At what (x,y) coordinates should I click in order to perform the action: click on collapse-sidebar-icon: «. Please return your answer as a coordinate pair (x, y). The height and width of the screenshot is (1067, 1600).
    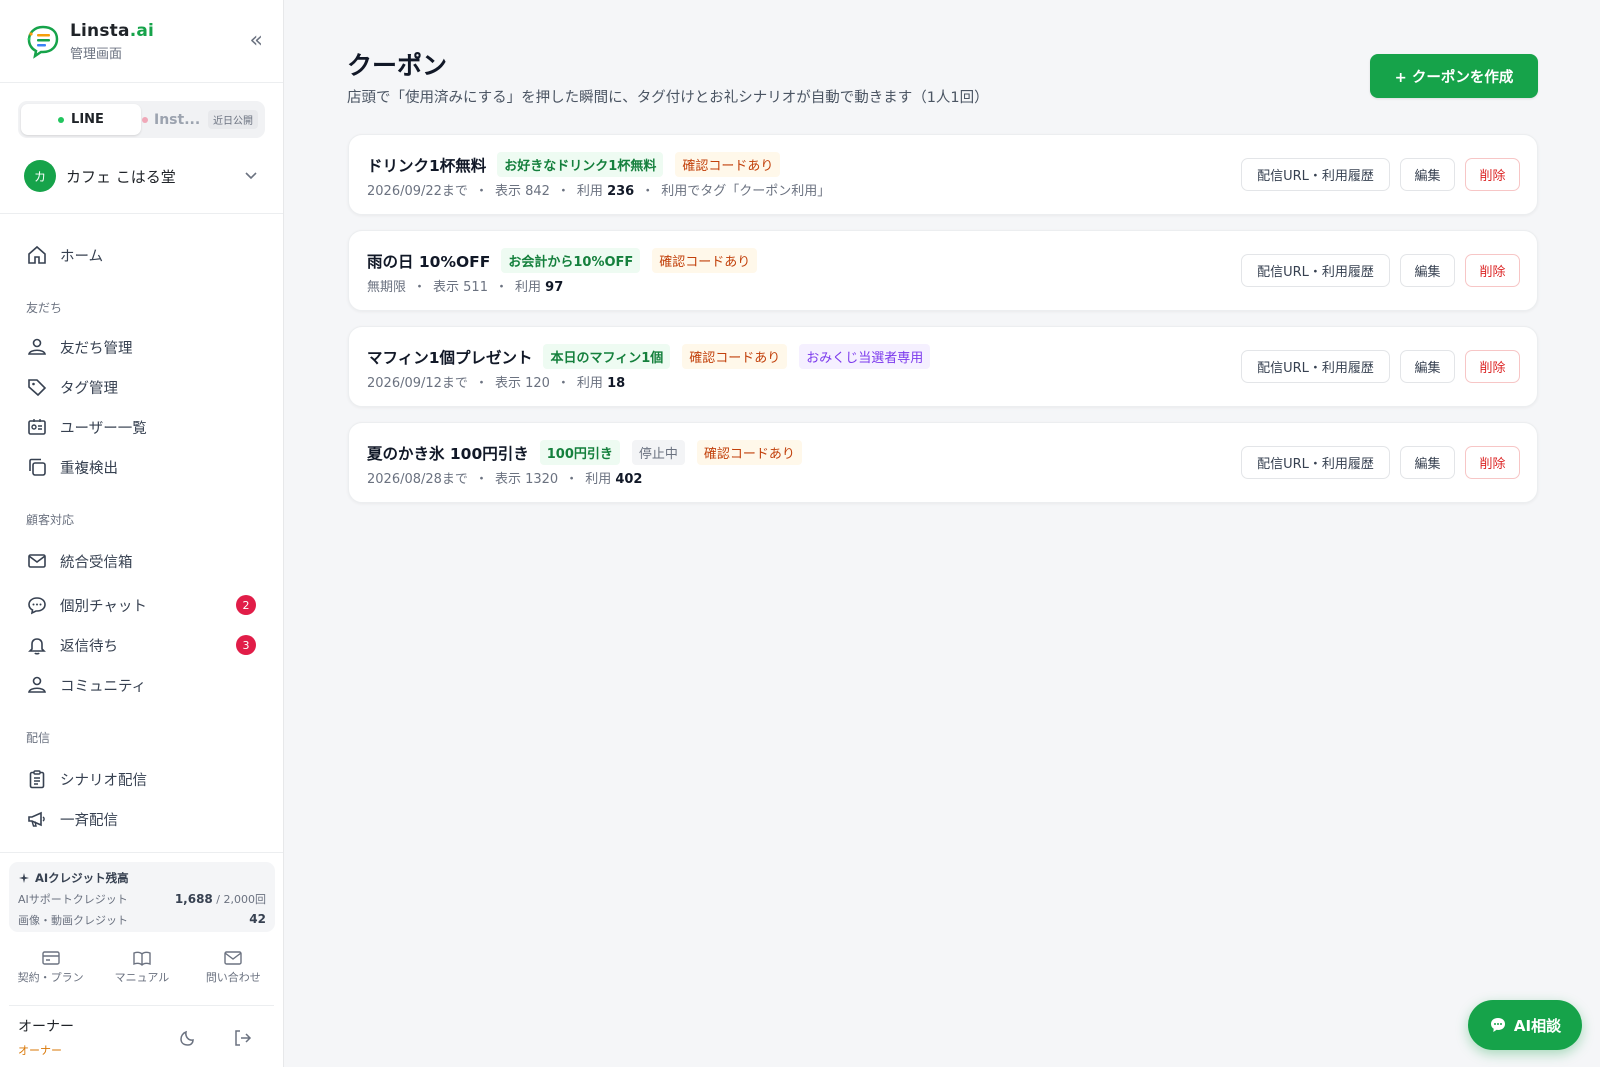
    Looking at the image, I should click on (256, 40).